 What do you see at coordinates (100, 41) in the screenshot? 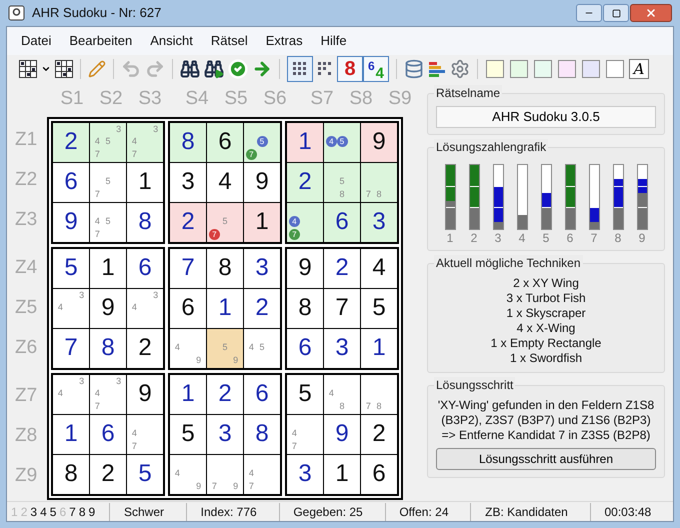
I see `menu-item: Bearbeiten` at bounding box center [100, 41].